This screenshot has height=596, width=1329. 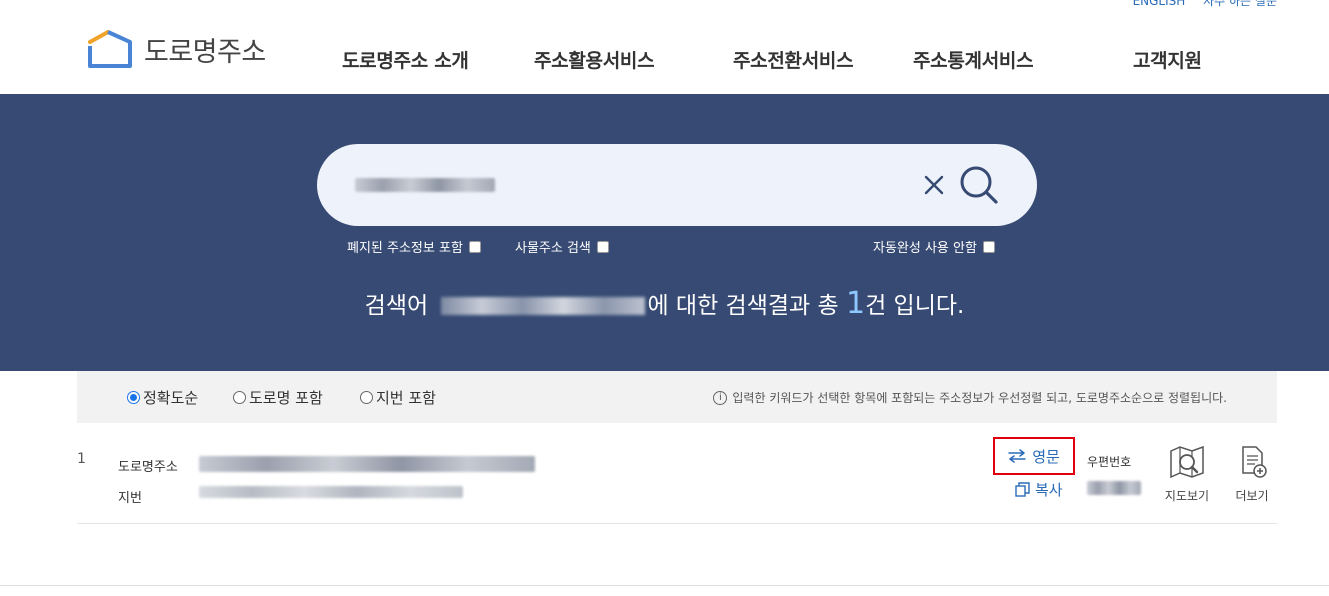 I want to click on option-abolished: 폐지된 주소정보 포함, so click(x=414, y=246).